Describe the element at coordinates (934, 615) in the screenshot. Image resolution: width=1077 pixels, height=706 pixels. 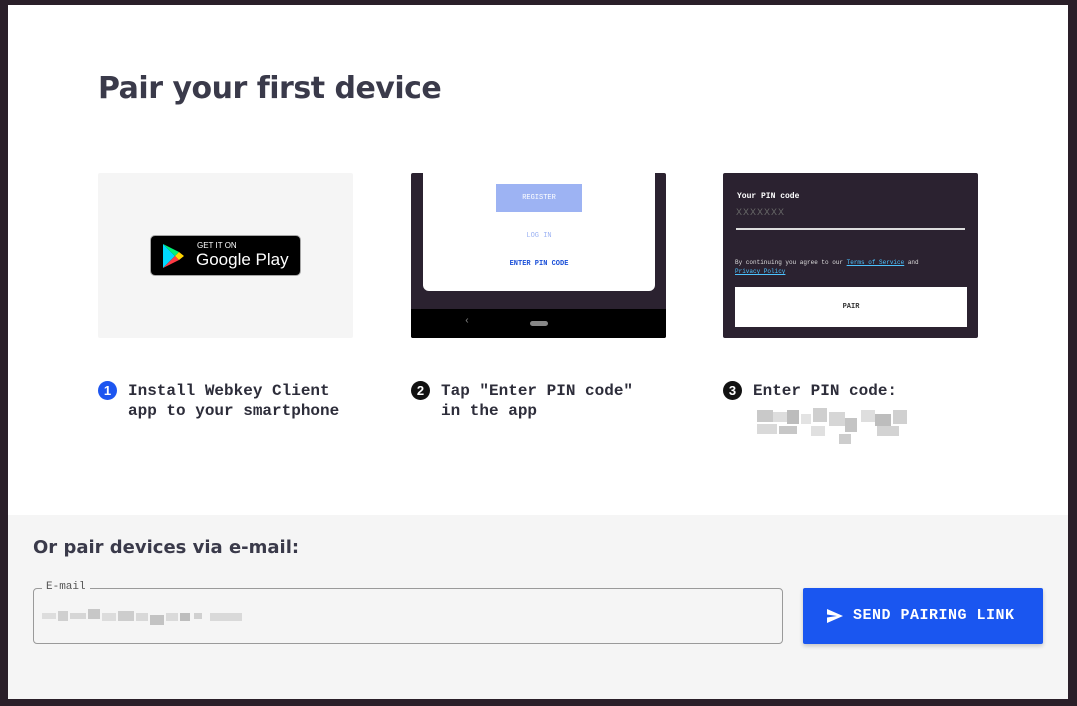
I see `send-button-label: SEND PAIRING LINK` at that location.